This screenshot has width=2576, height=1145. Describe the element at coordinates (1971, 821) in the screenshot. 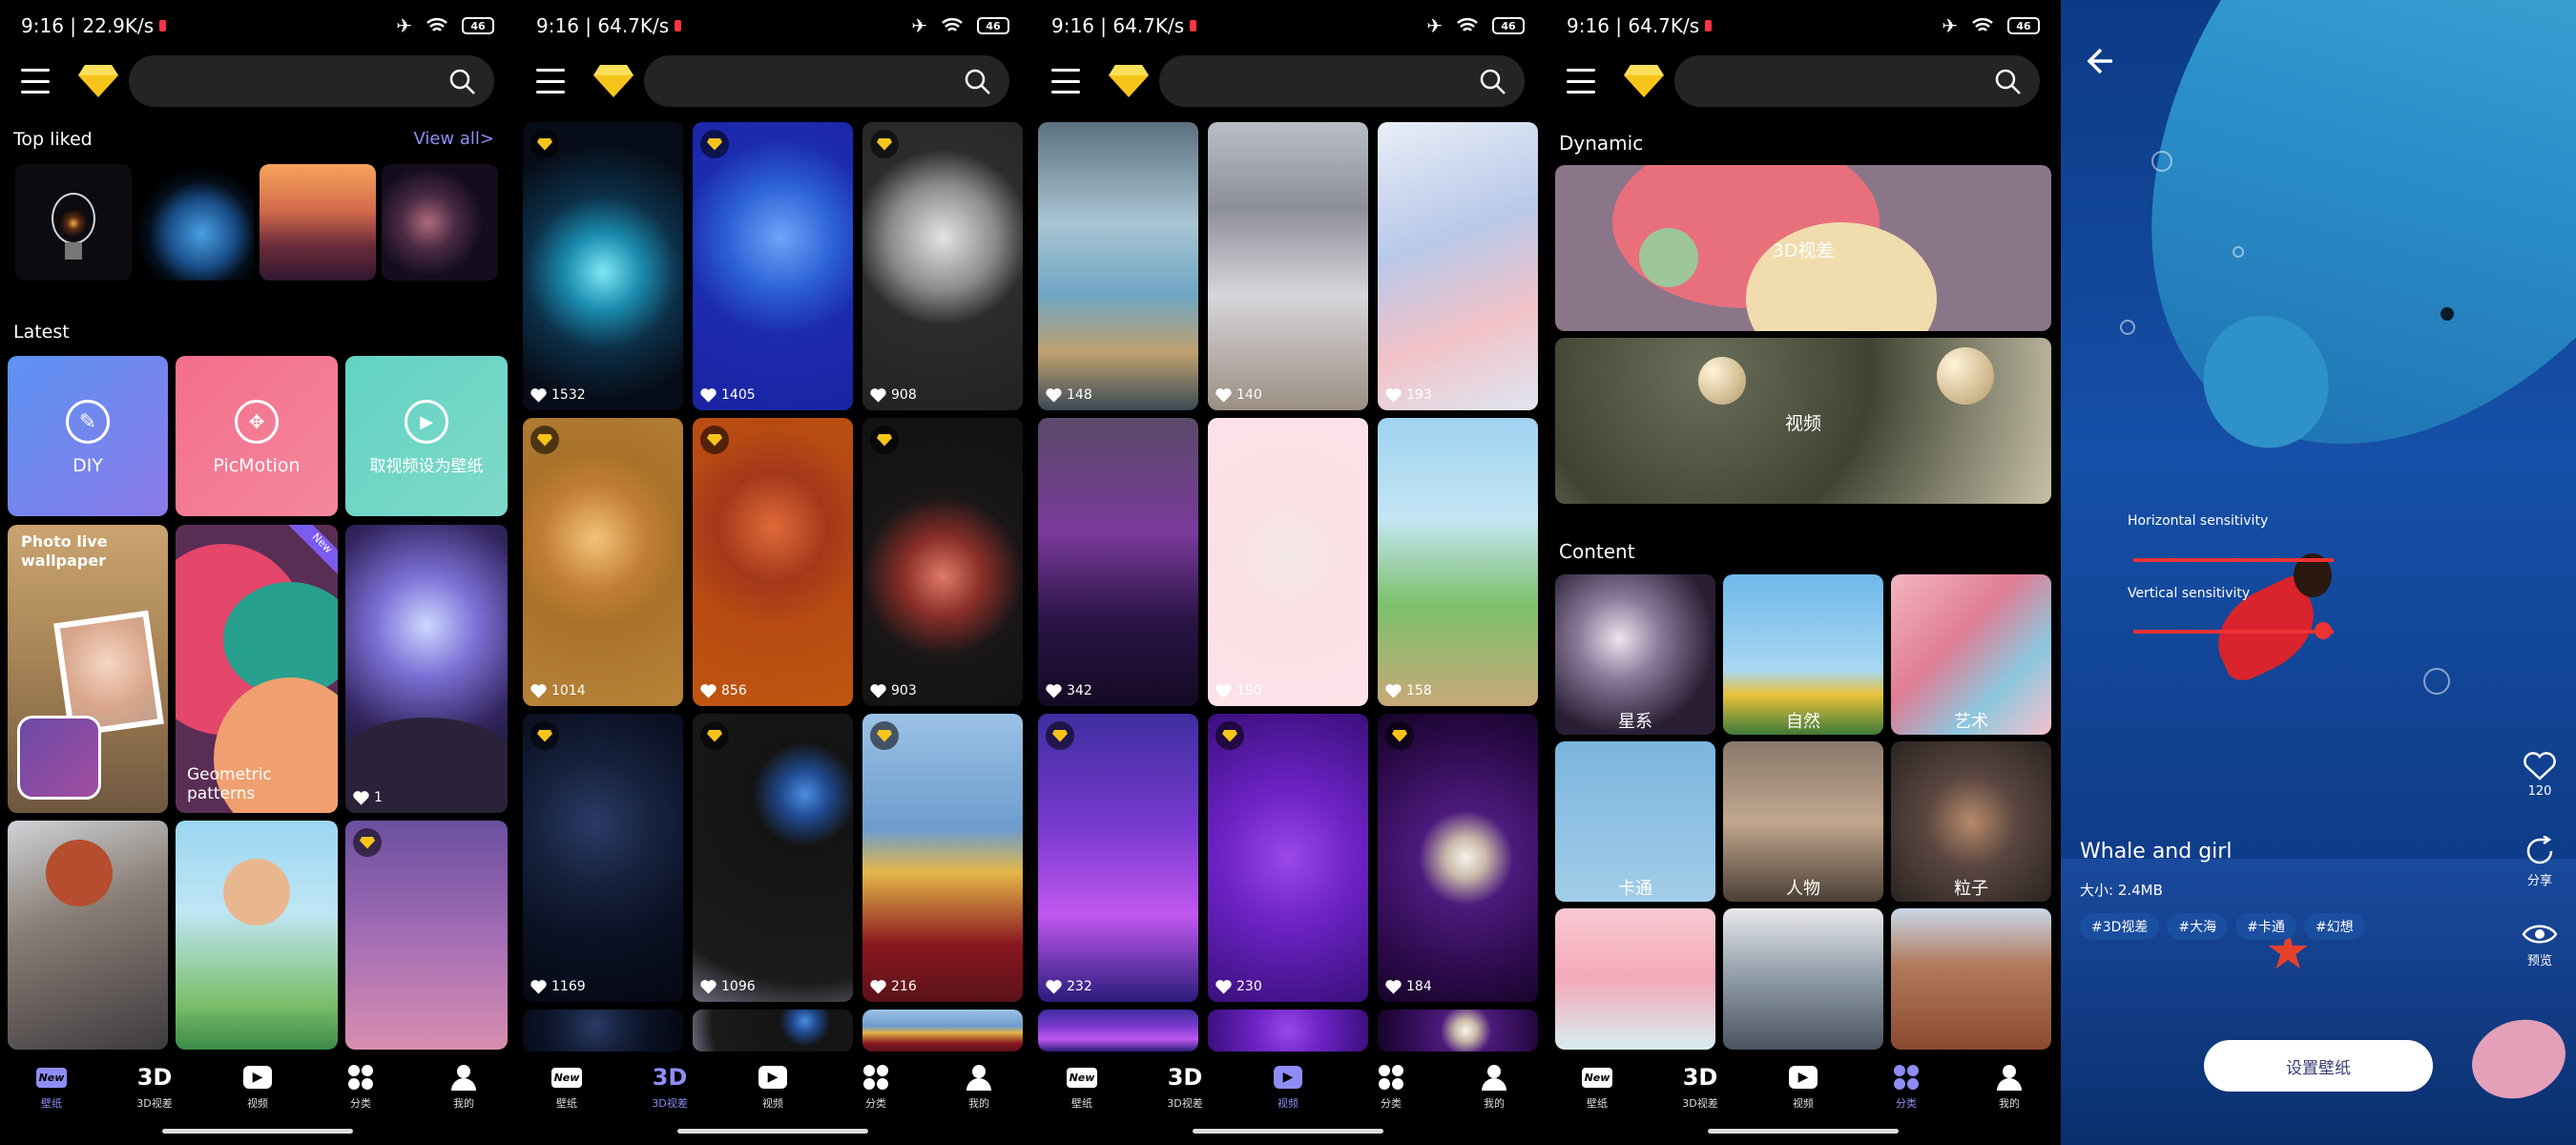

I see `category-tile: 粒子` at that location.